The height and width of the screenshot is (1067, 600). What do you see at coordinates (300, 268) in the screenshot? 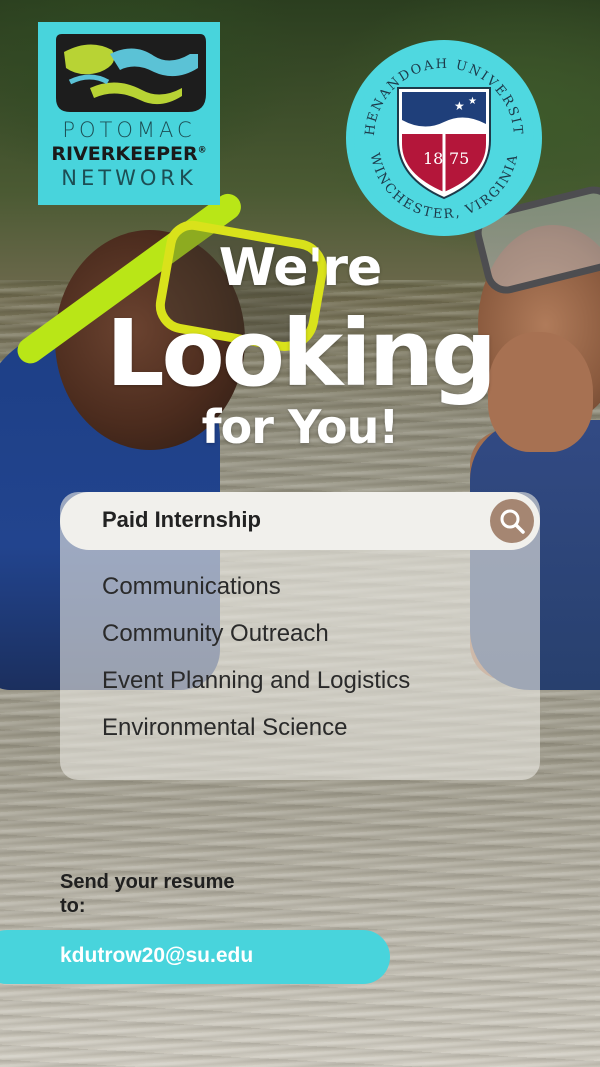
I see `headline-were: We're` at bounding box center [300, 268].